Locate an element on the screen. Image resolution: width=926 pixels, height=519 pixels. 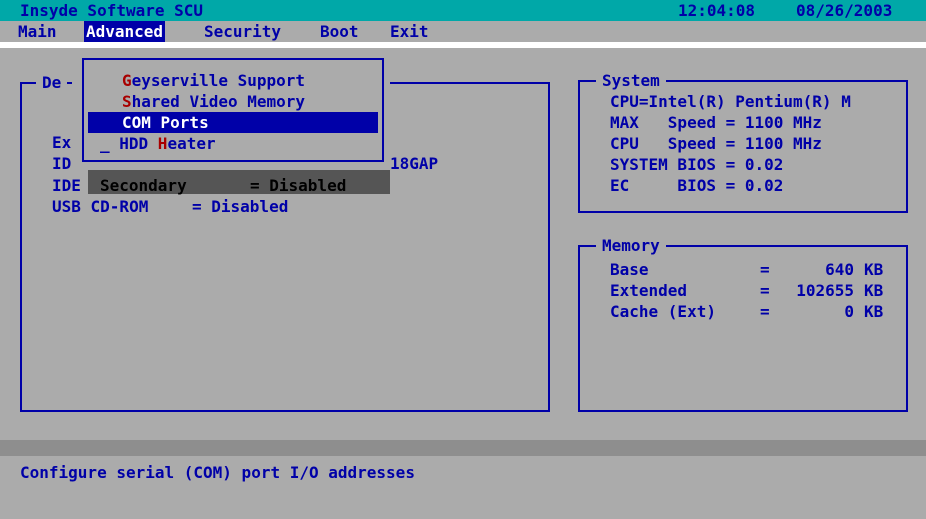
system-cpu-speed: CPU Speed = 1100 MHz is located at coordinates (716, 143).